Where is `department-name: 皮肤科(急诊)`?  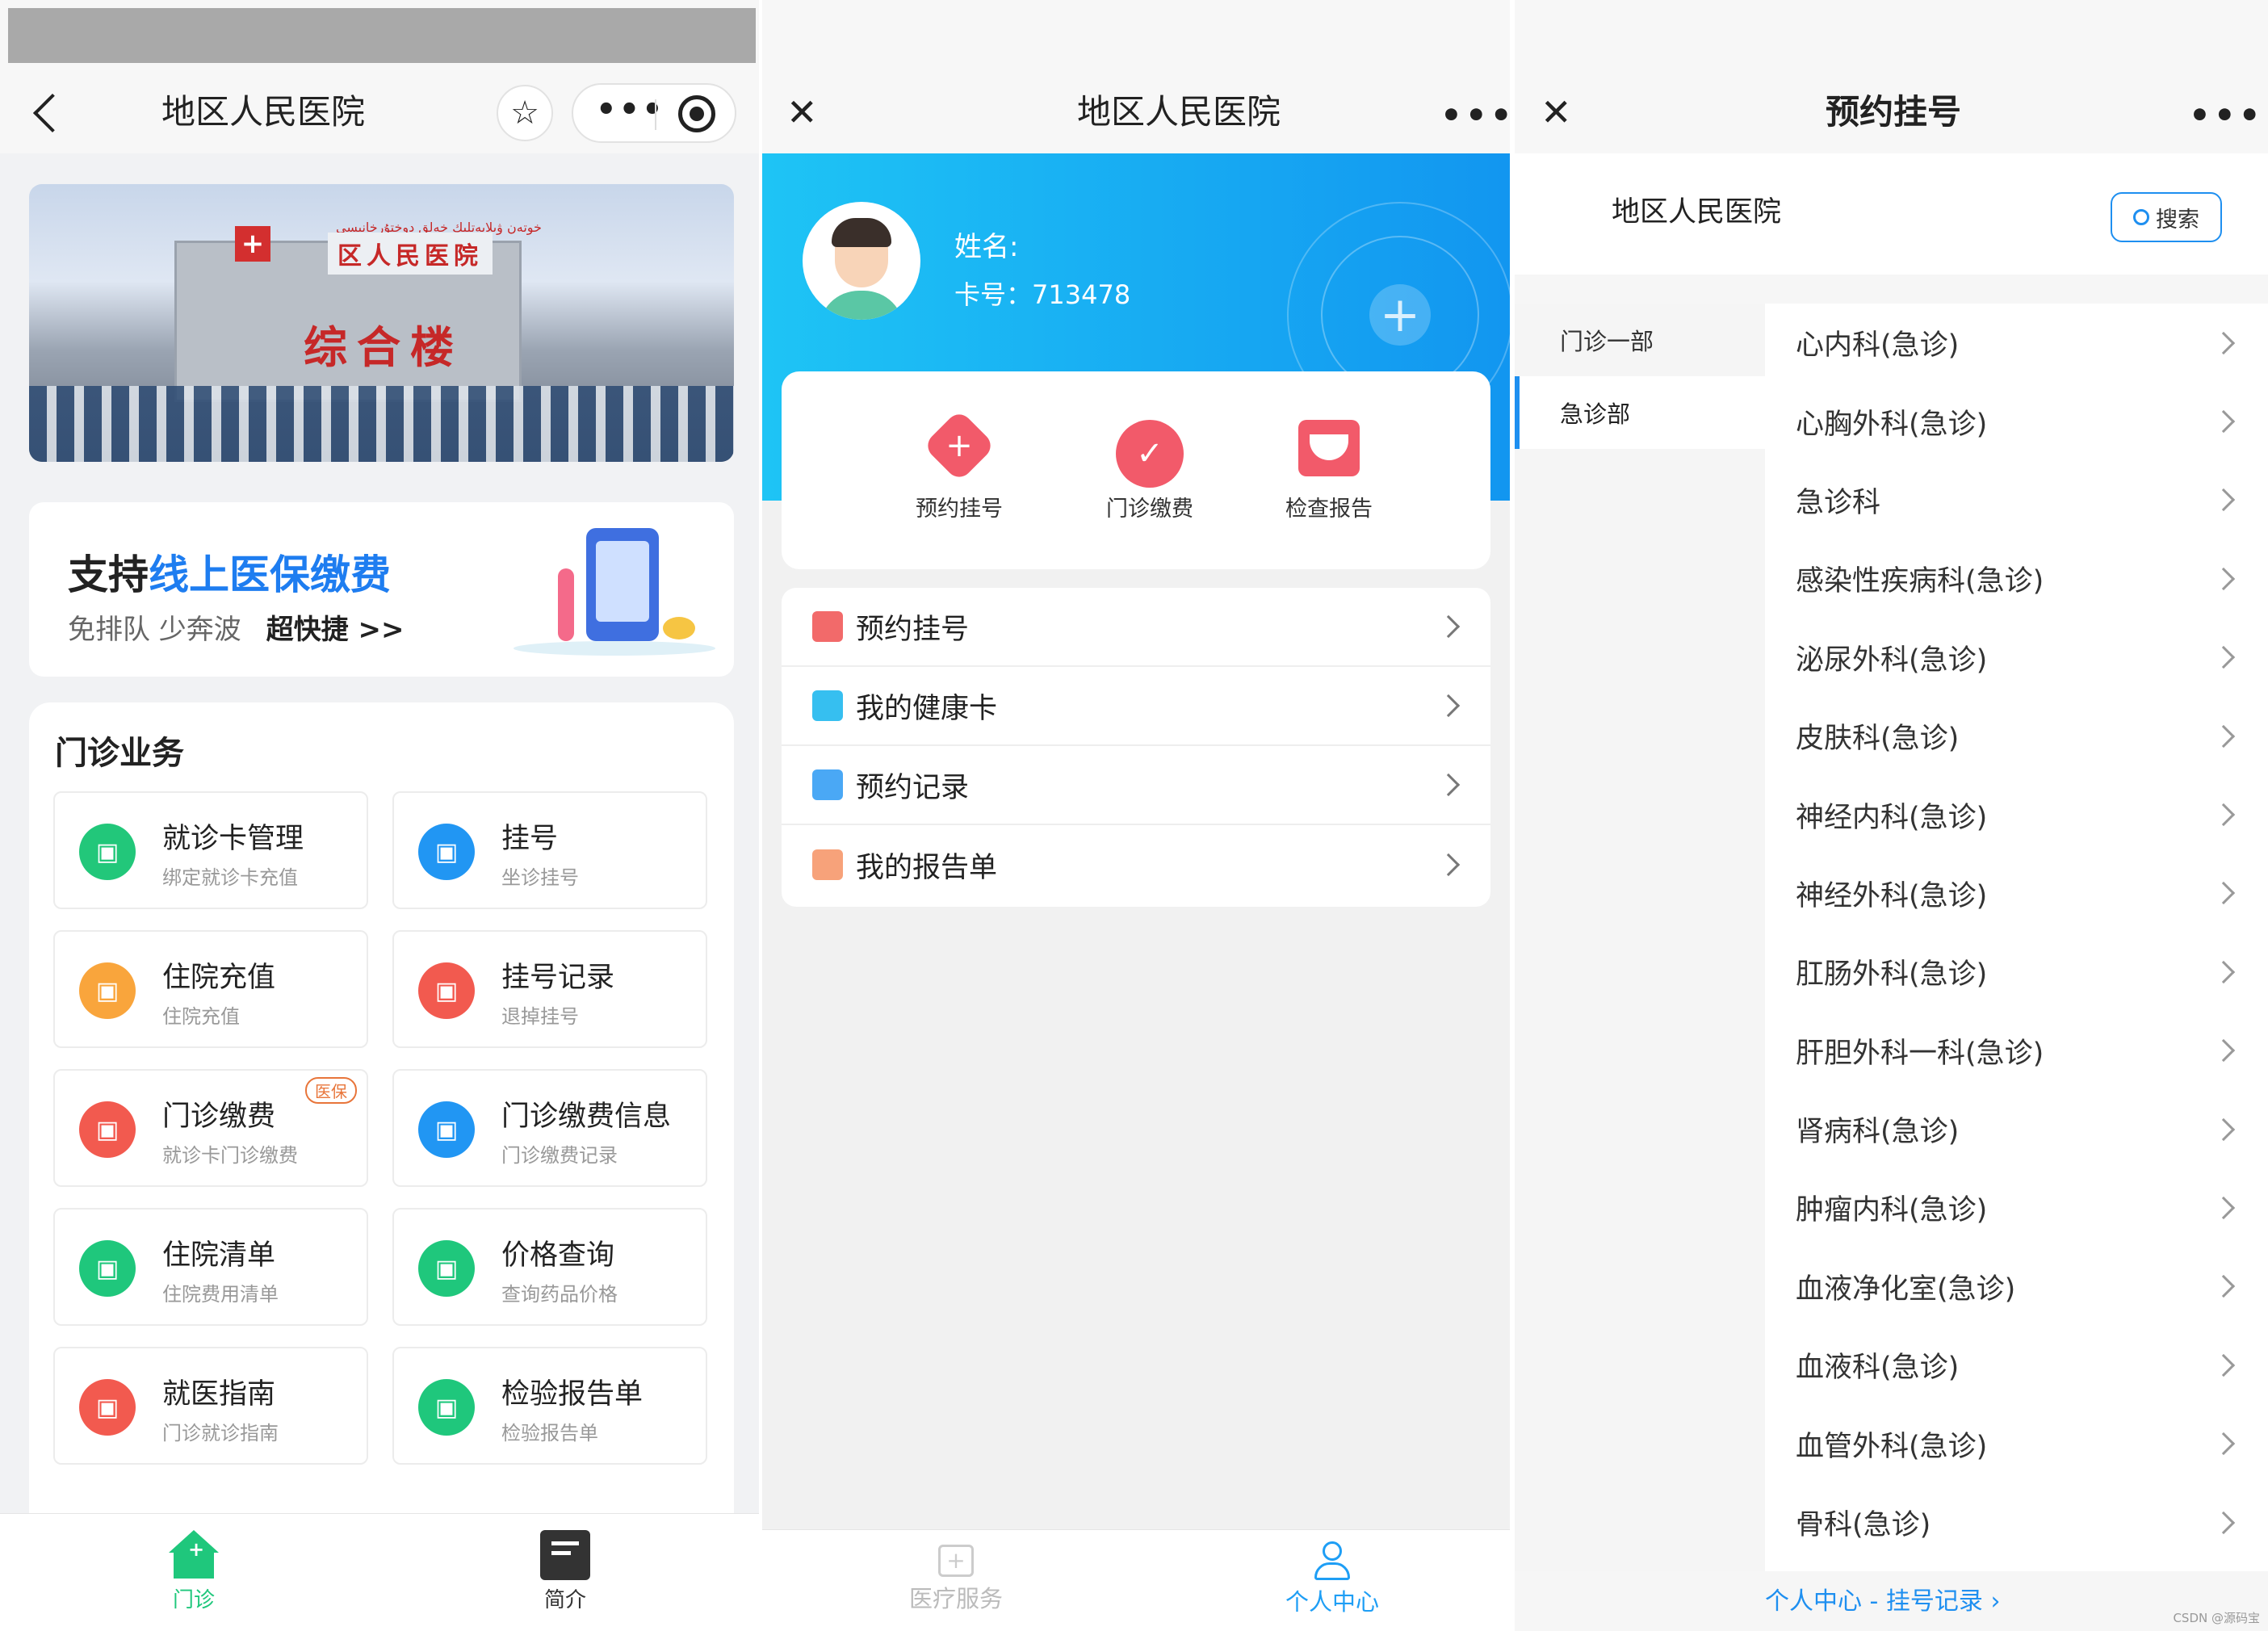 department-name: 皮肤科(急诊) is located at coordinates (1878, 739).